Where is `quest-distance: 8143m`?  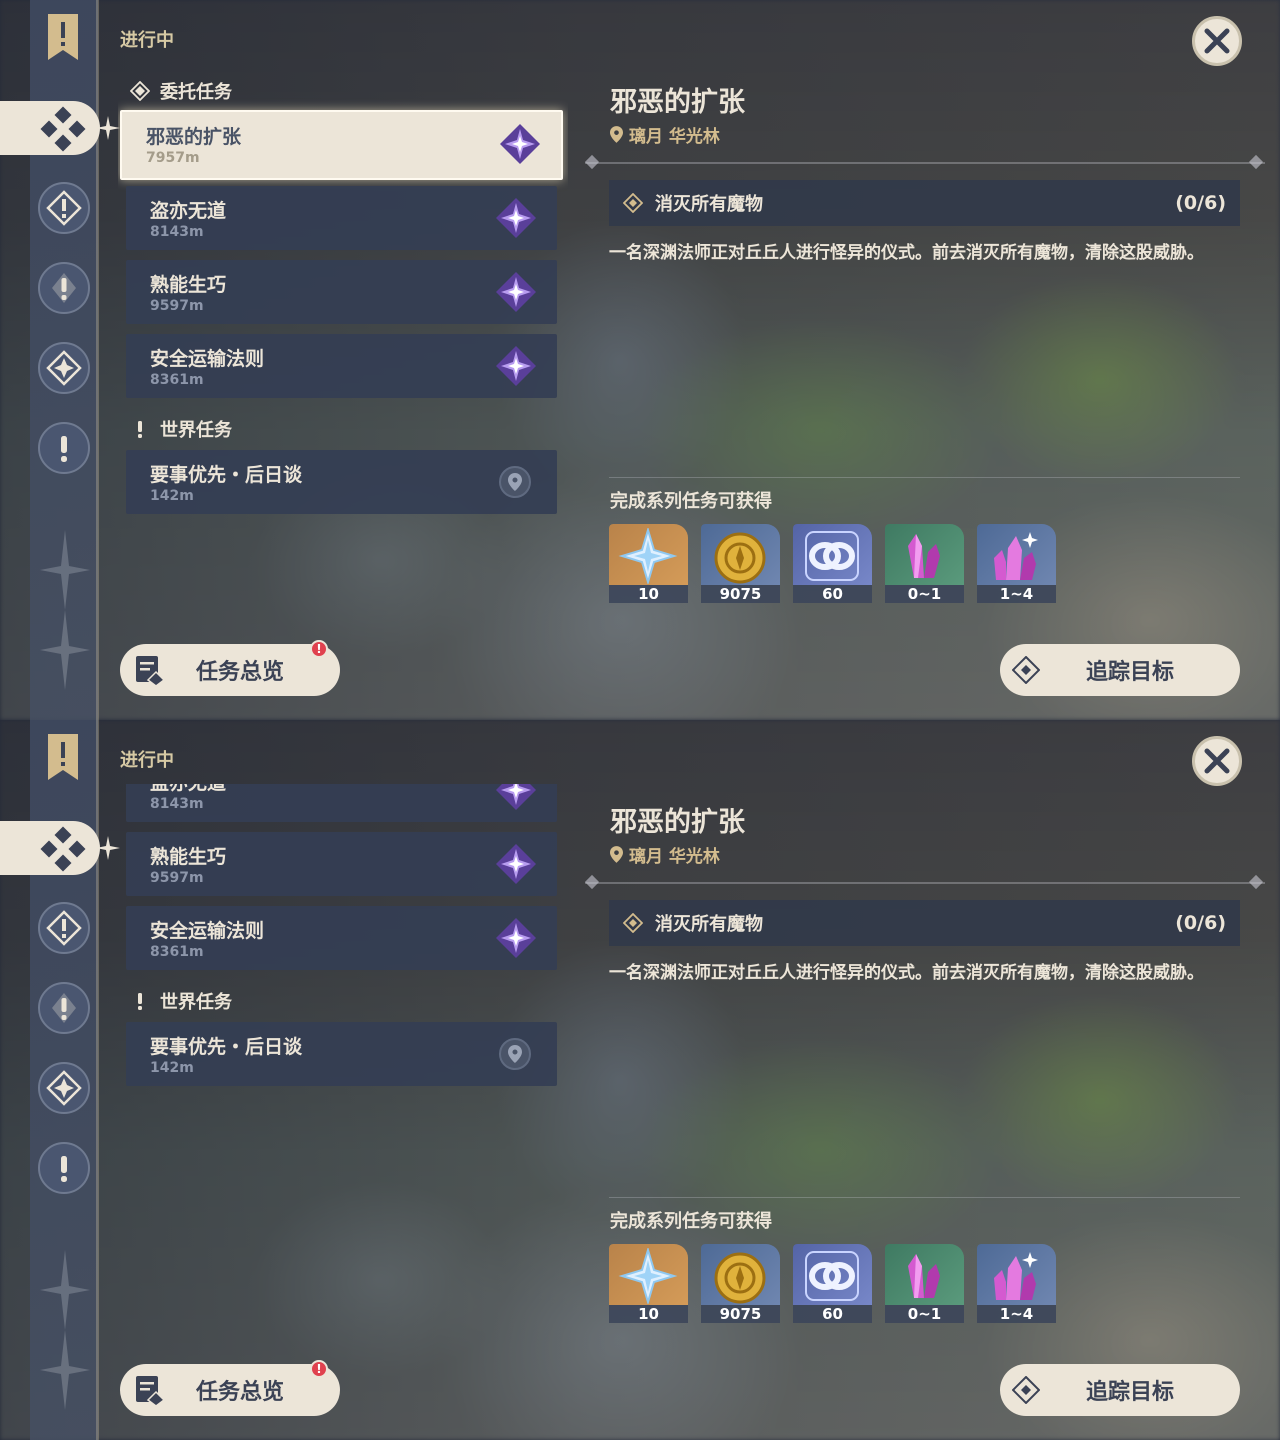
quest-distance: 8143m is located at coordinates (177, 232).